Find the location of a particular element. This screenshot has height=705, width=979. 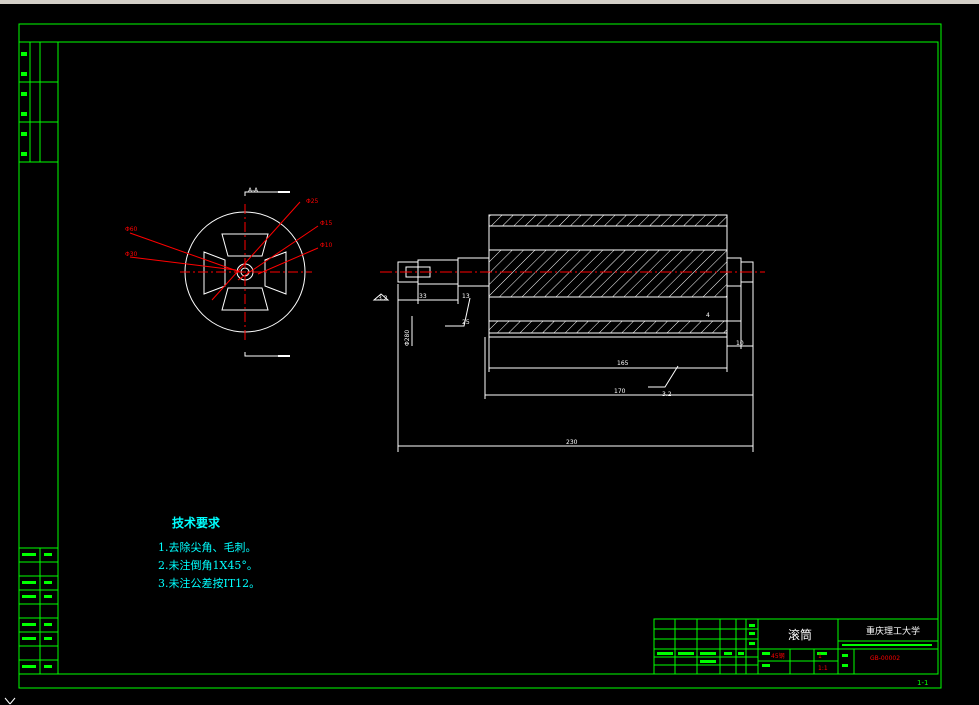

left-strip-text is located at coordinates (24, 104).